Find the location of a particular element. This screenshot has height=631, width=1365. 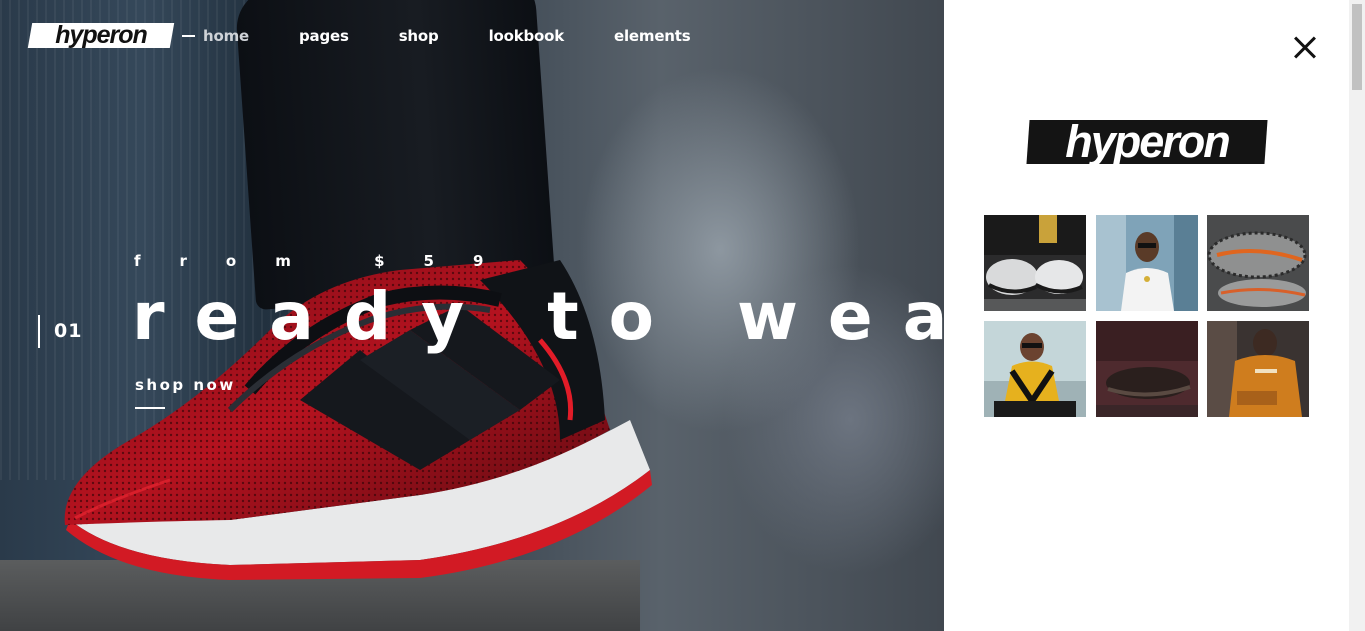

slide-indicator-line is located at coordinates (39, 331).